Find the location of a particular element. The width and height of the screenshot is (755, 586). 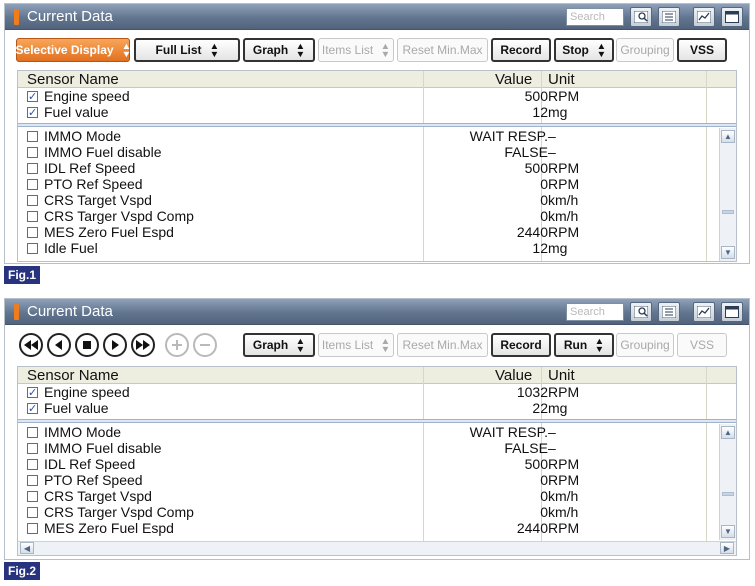

sensor-name: CRS Target Vspd is located at coordinates (98, 200).